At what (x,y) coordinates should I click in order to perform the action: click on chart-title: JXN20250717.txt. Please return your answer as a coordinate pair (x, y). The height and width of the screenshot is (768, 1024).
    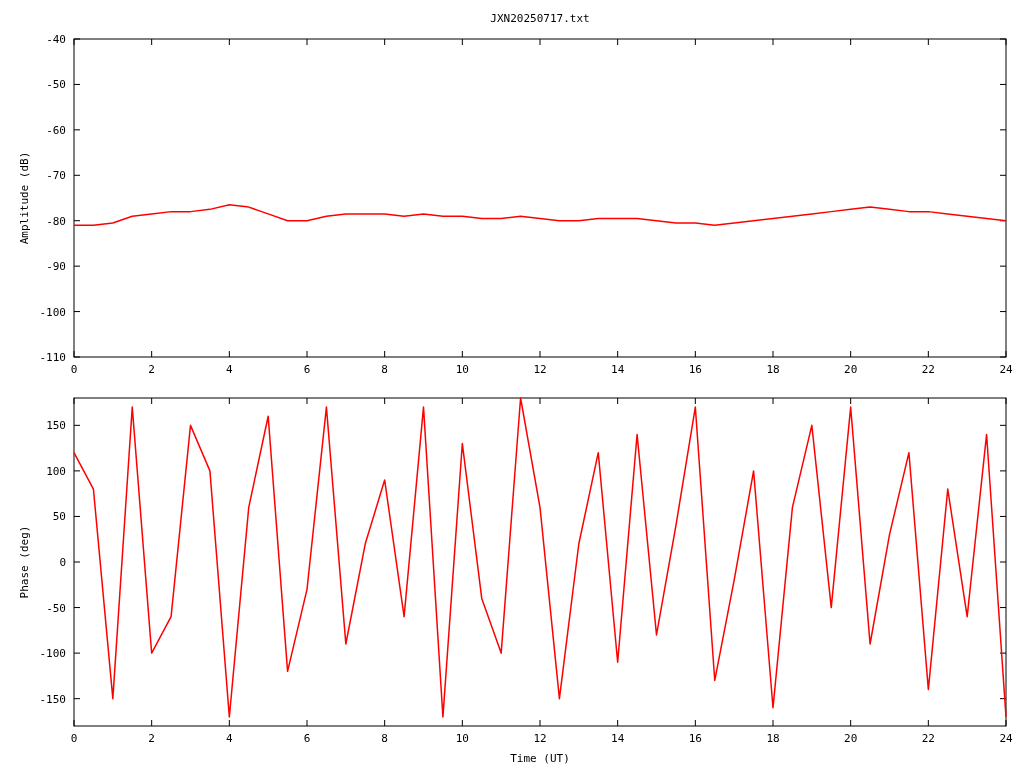
    Looking at the image, I should click on (540, 19).